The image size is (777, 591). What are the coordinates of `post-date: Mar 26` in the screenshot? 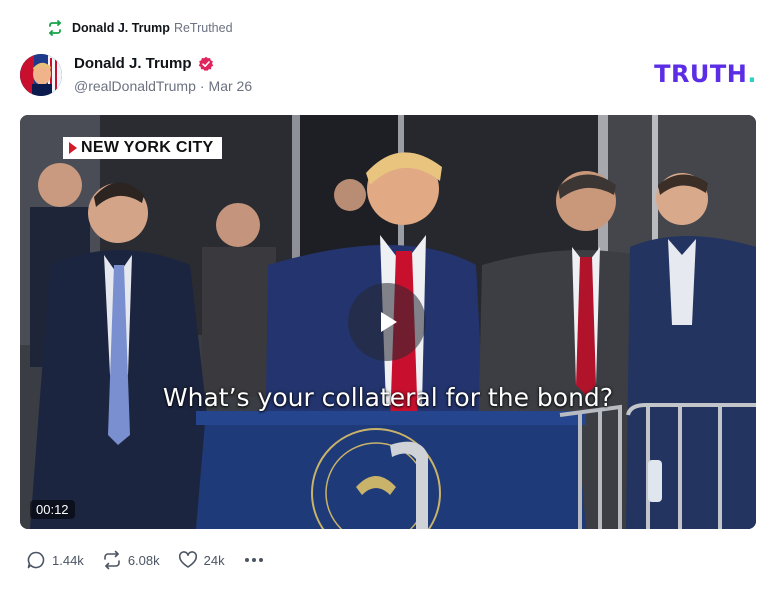 It's located at (231, 86).